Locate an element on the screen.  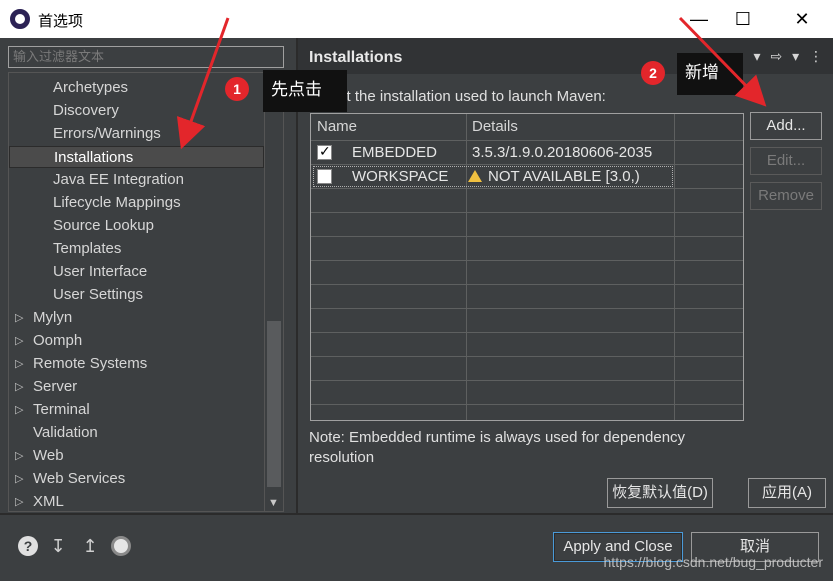
arrow-to-add is located at coordinates (722, 61).